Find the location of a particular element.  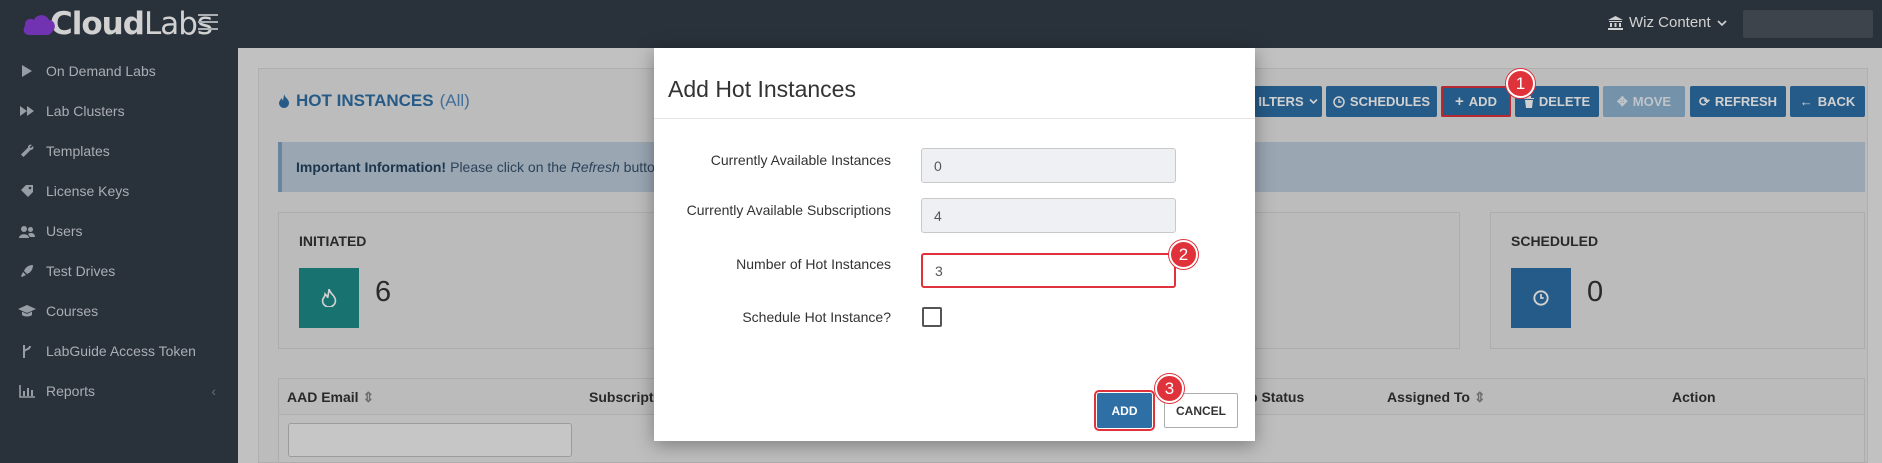

available-subscriptions-field: 4 is located at coordinates (1048, 215).